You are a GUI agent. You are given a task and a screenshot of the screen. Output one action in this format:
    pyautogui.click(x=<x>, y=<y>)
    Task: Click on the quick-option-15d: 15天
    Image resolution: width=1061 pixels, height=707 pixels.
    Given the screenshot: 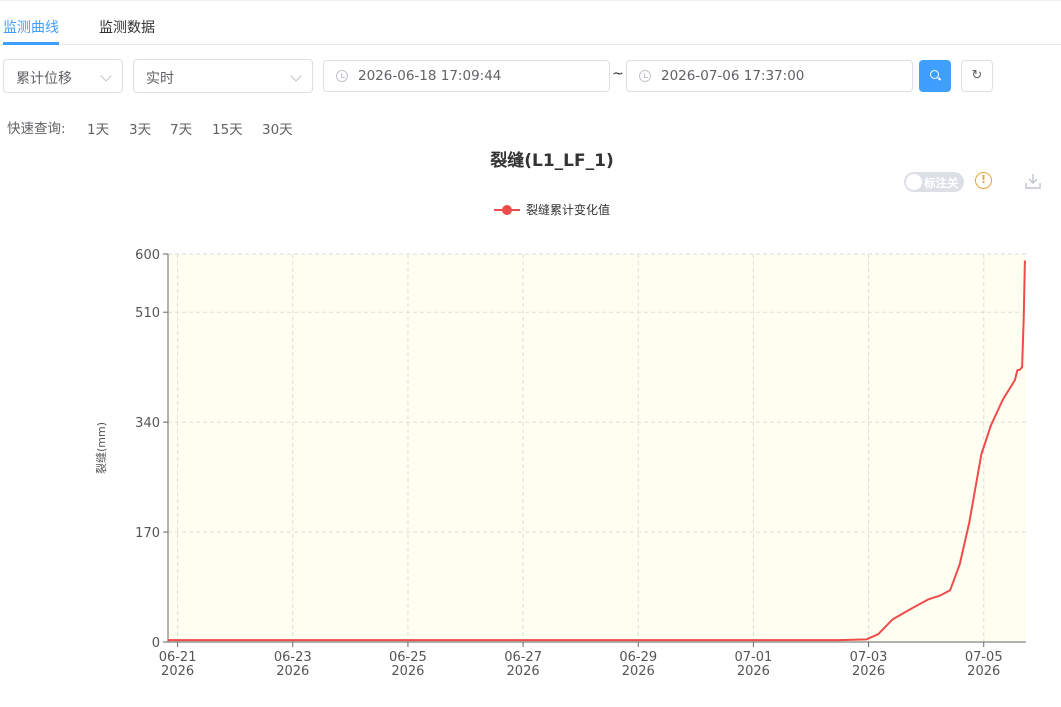 What is the action you would take?
    pyautogui.click(x=227, y=128)
    